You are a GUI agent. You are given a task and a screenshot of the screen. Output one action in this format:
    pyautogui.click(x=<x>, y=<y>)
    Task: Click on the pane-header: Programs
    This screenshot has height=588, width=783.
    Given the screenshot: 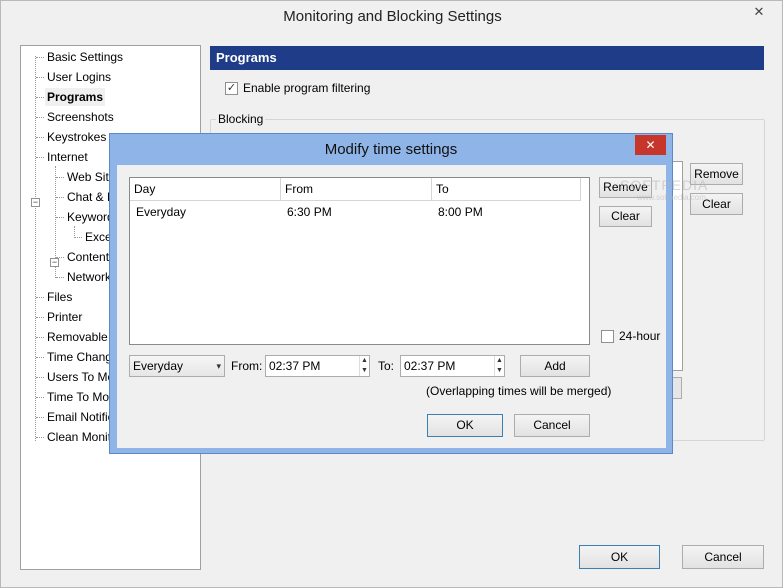 What is the action you would take?
    pyautogui.click(x=487, y=58)
    